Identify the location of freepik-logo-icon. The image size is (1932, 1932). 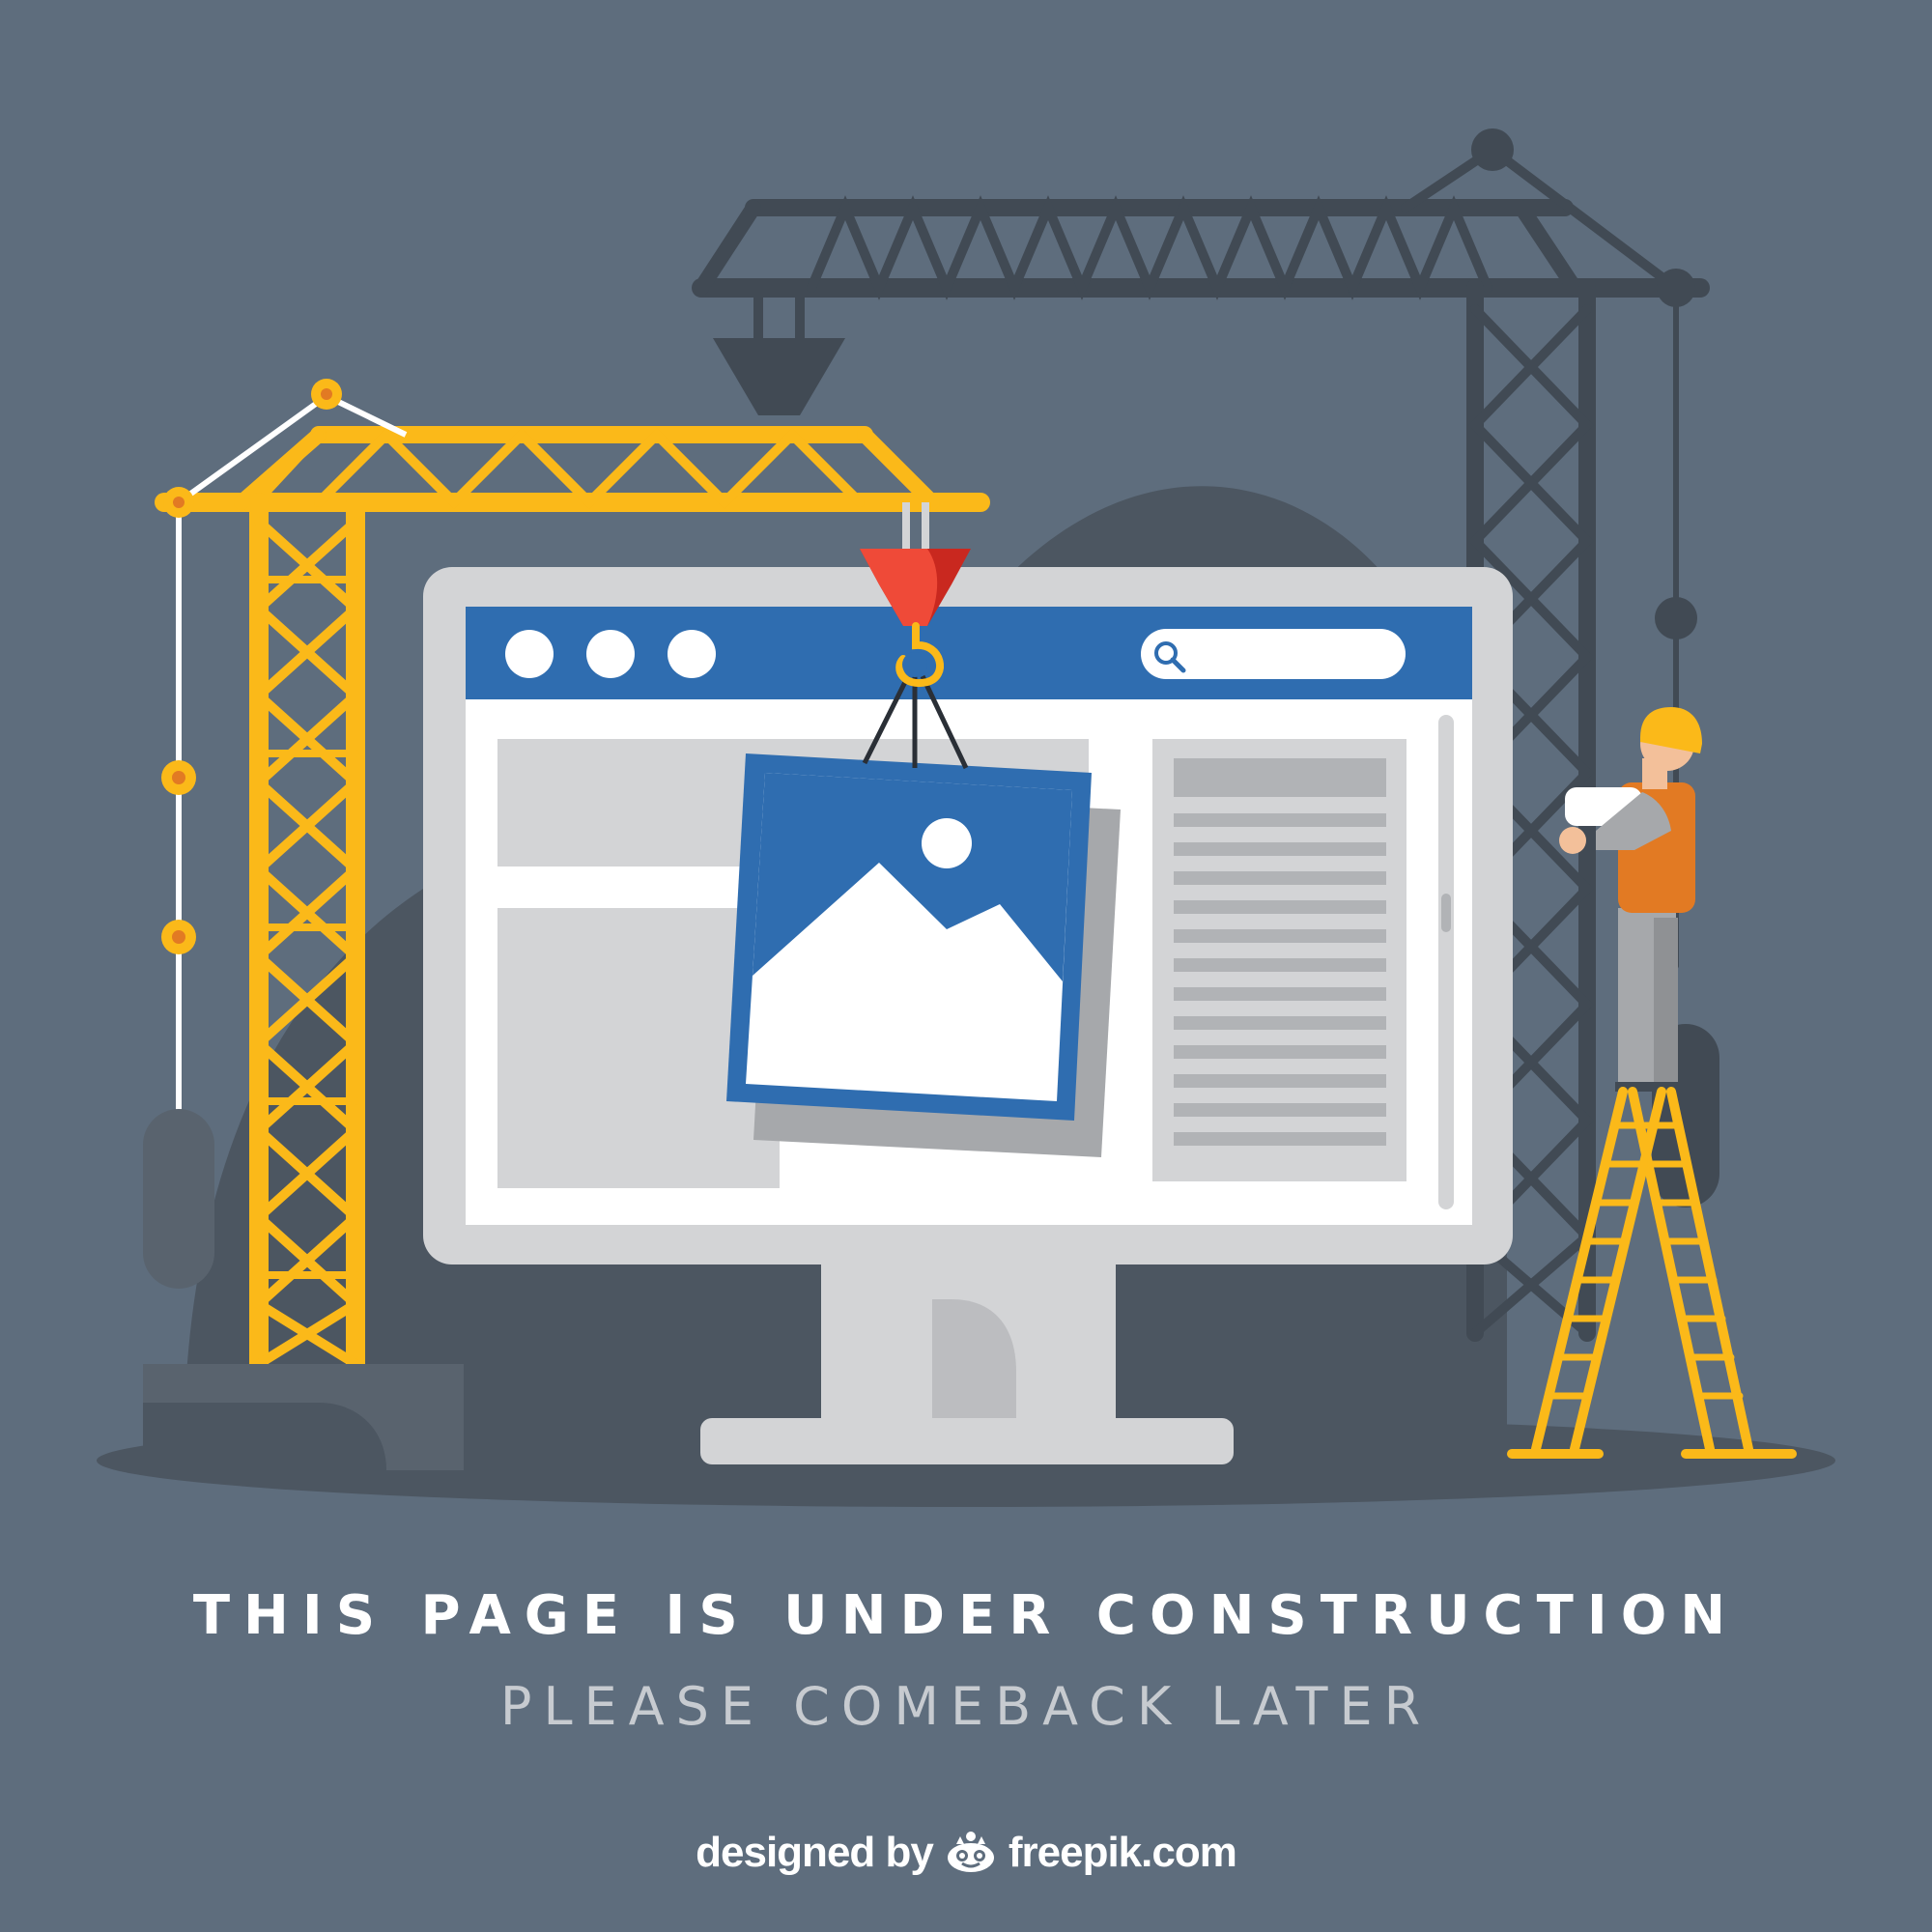
(971, 1853).